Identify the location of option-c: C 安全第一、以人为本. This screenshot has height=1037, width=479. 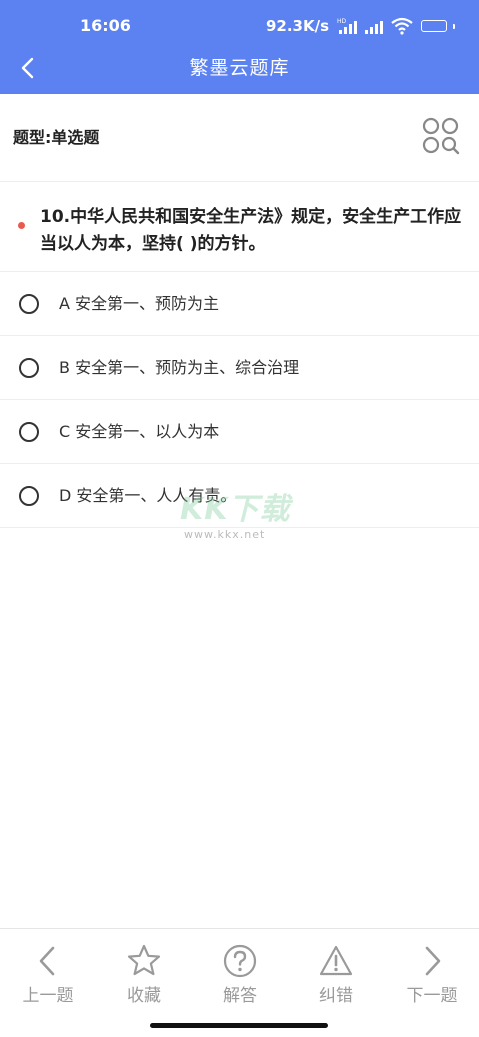
(239, 432).